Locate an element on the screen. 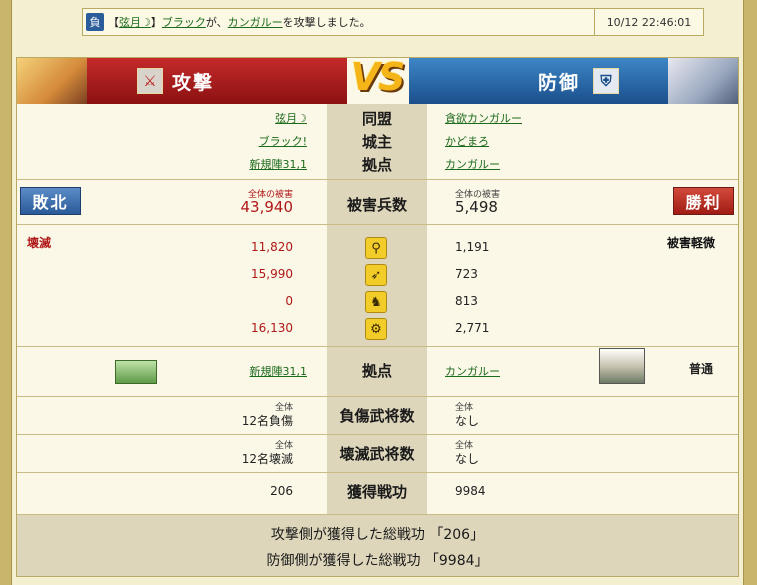 This screenshot has height=585, width=757. log-bracket-close: 】 is located at coordinates (156, 22).